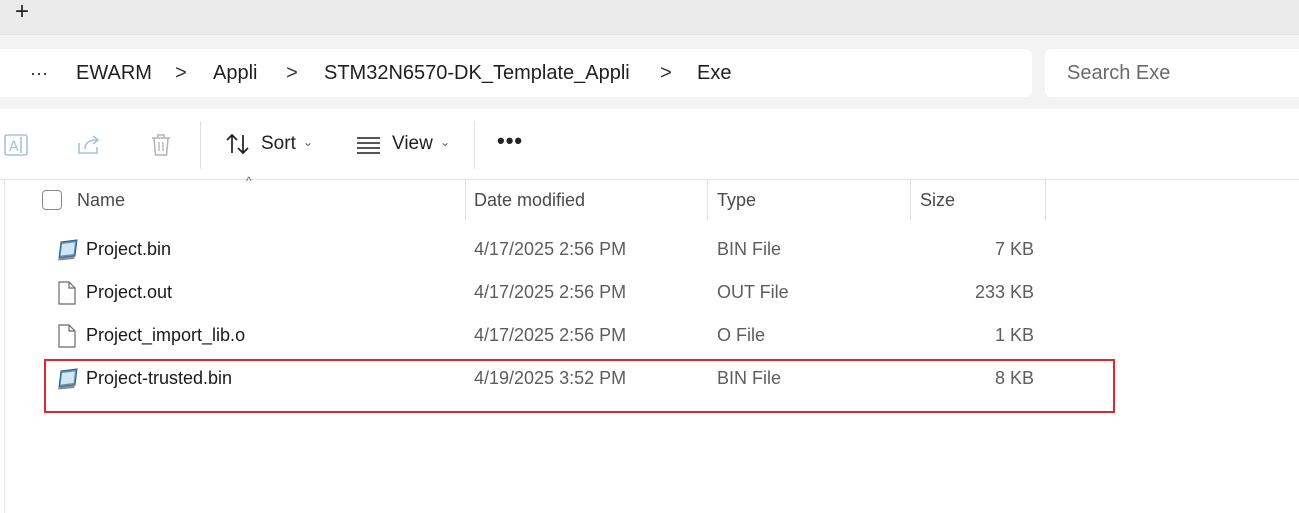 The image size is (1299, 513). What do you see at coordinates (649, 144) in the screenshot?
I see `command-bar: A Sort ⌄ View ⌄ •••` at bounding box center [649, 144].